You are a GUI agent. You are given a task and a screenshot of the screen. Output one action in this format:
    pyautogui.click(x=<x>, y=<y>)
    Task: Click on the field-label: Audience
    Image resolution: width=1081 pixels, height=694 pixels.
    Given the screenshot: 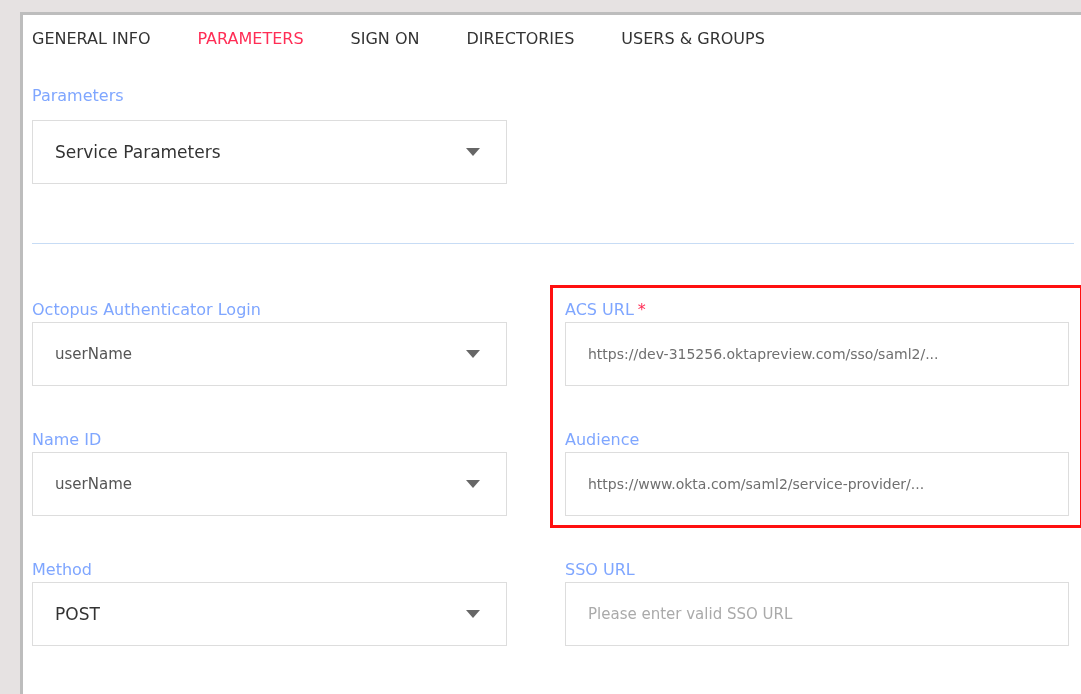 What is the action you would take?
    pyautogui.click(x=602, y=440)
    